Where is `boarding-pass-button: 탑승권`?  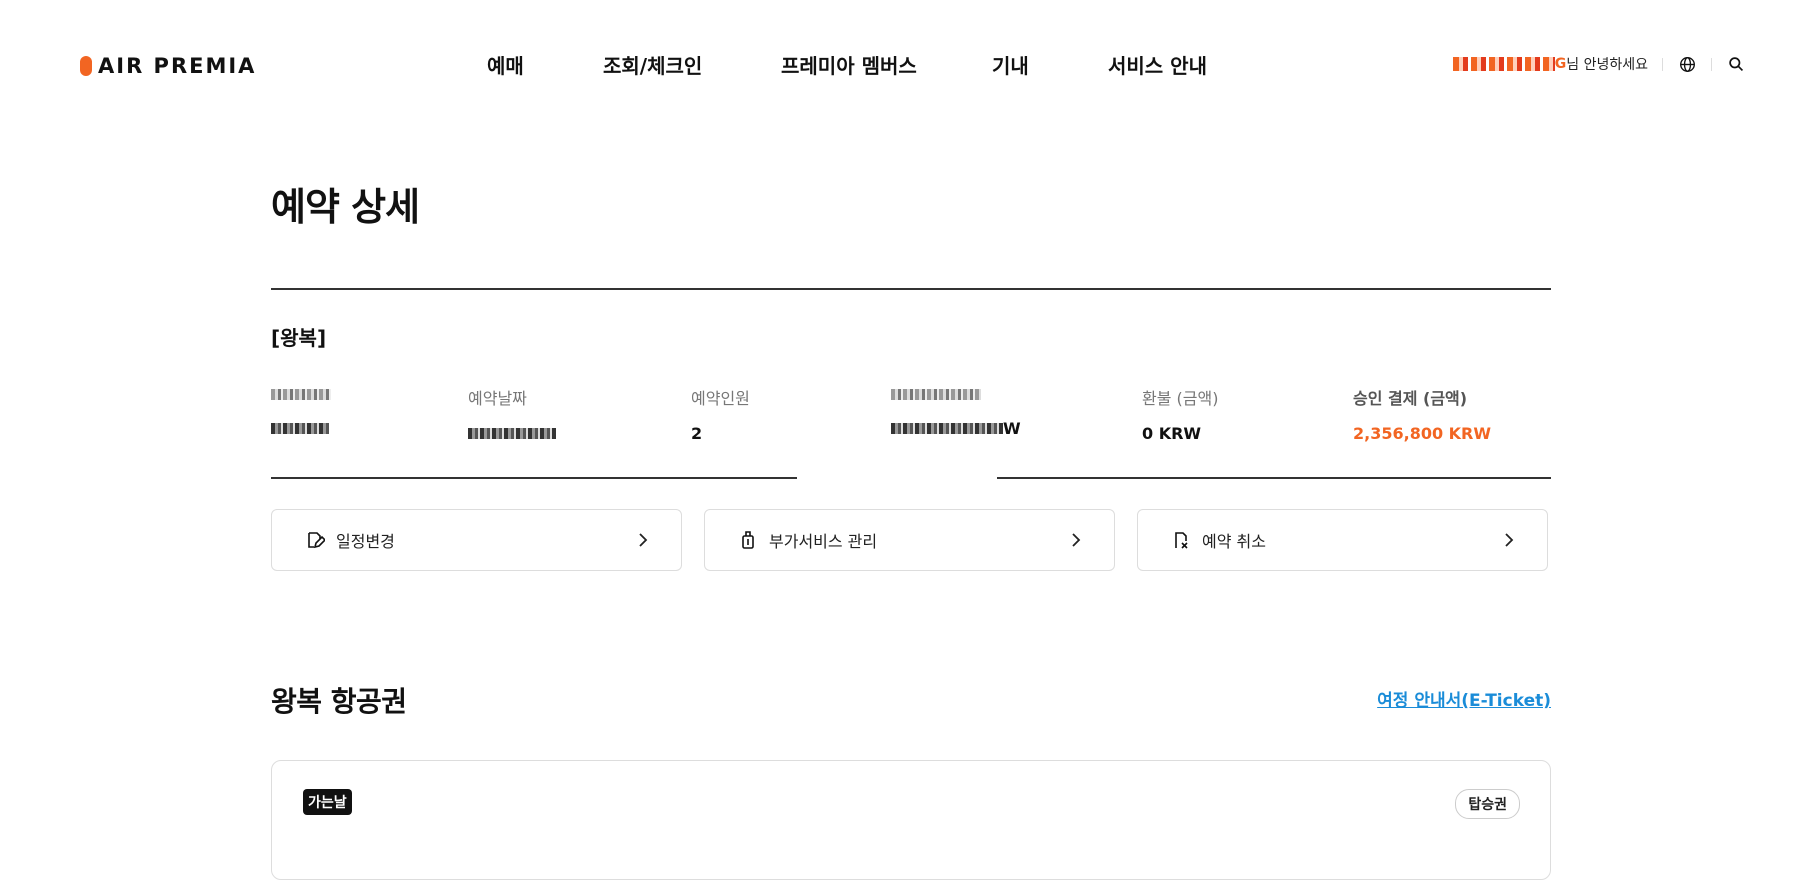
boarding-pass-button: 탑승권 is located at coordinates (1487, 804).